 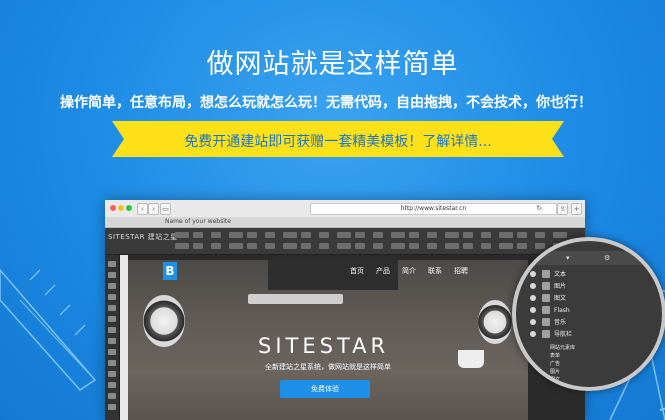 I want to click on layers-panel-item-label: 文本, so click(x=560, y=274).